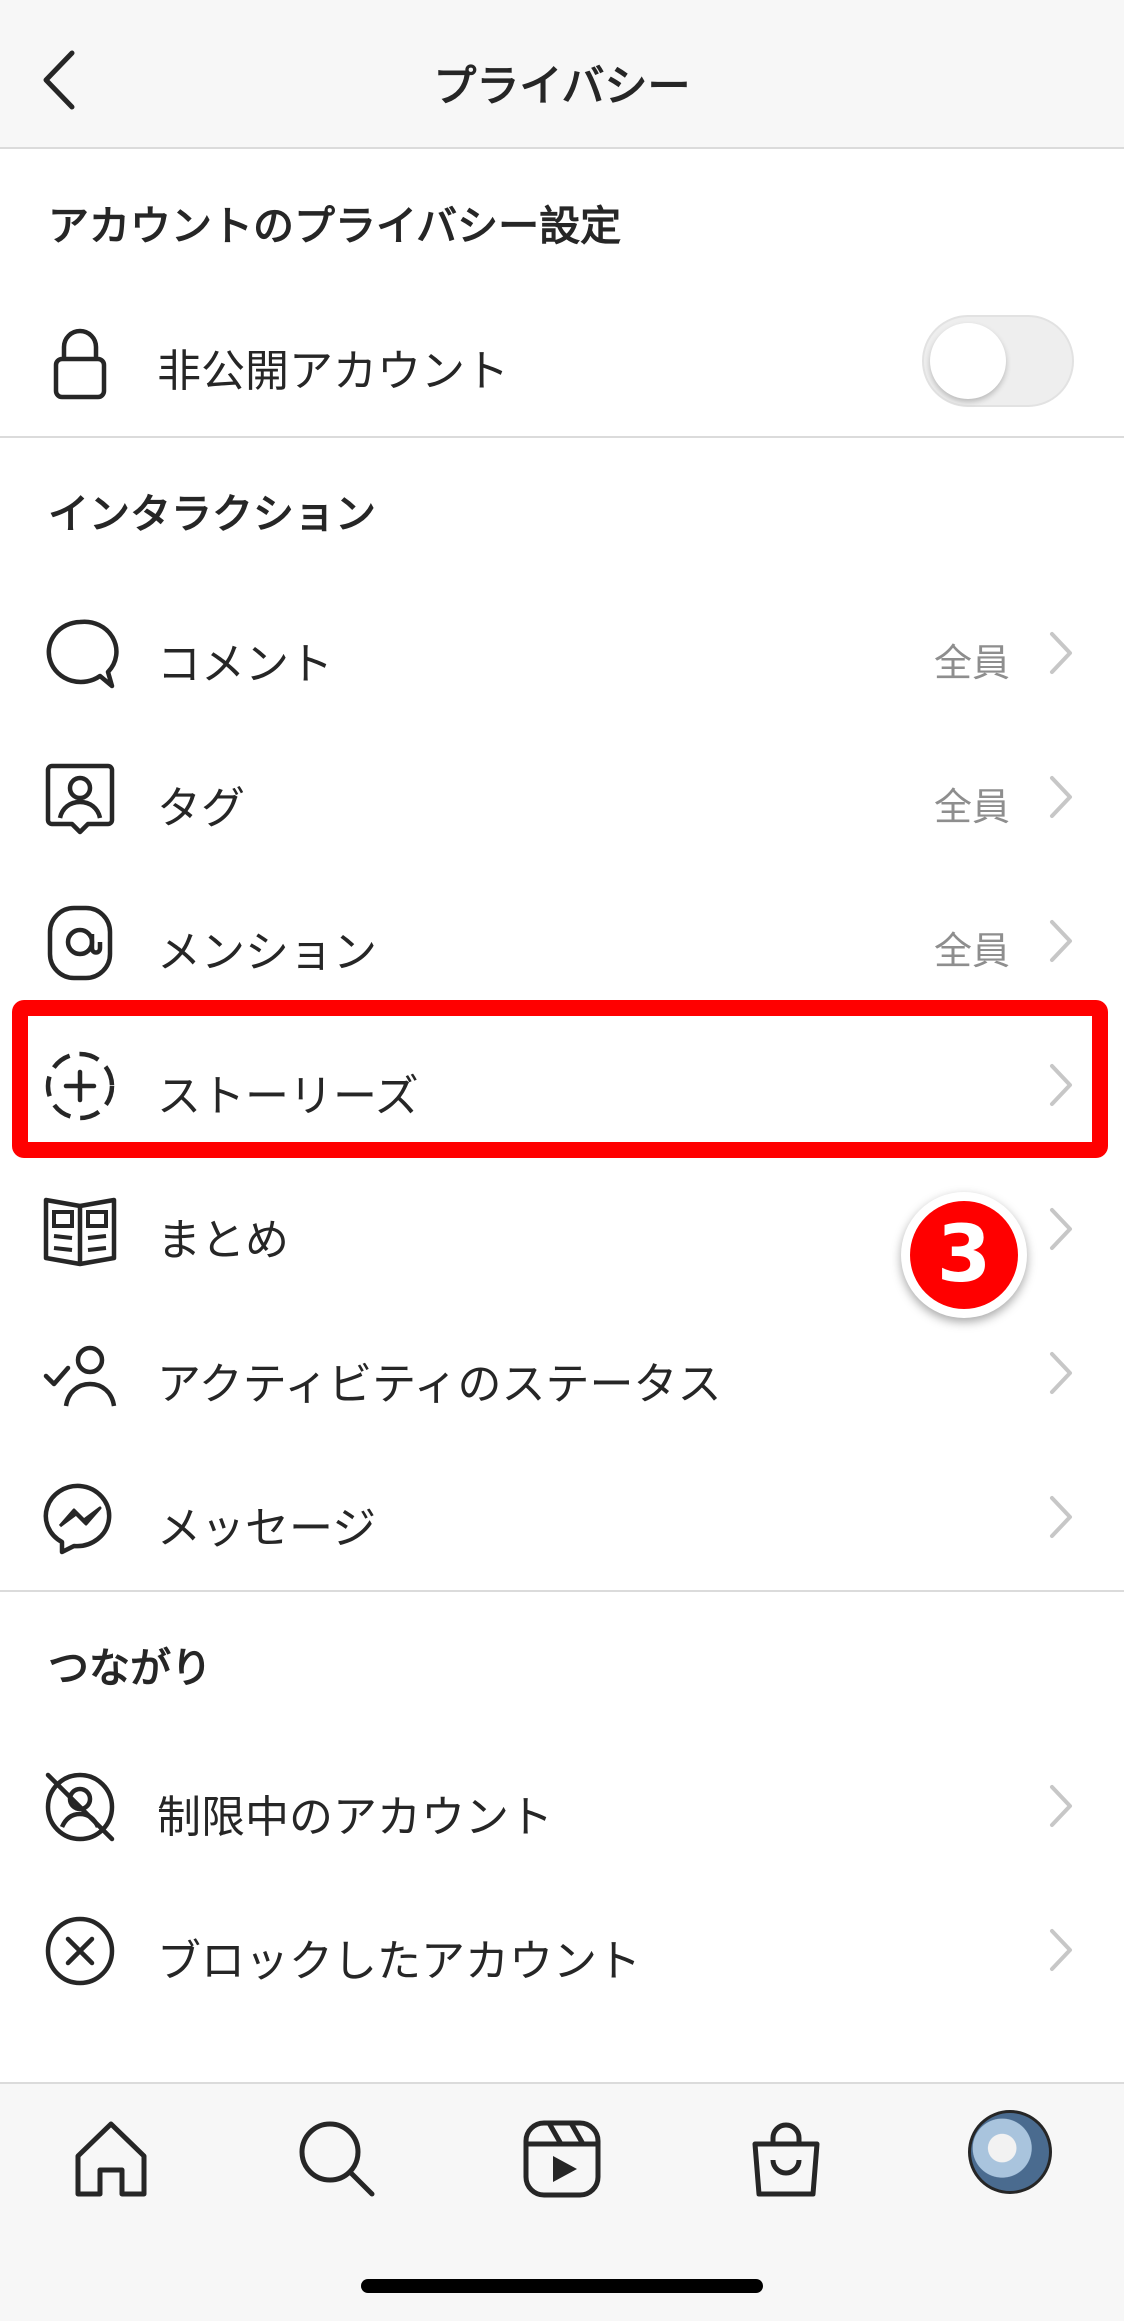 This screenshot has height=2321, width=1124. What do you see at coordinates (355, 1817) in the screenshot?
I see `row-label: 制限中のアカウント` at bounding box center [355, 1817].